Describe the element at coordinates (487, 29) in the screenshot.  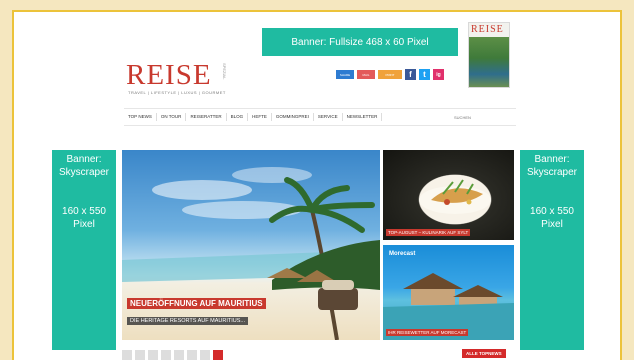
I see `magazine-cover-title: REISE` at that location.